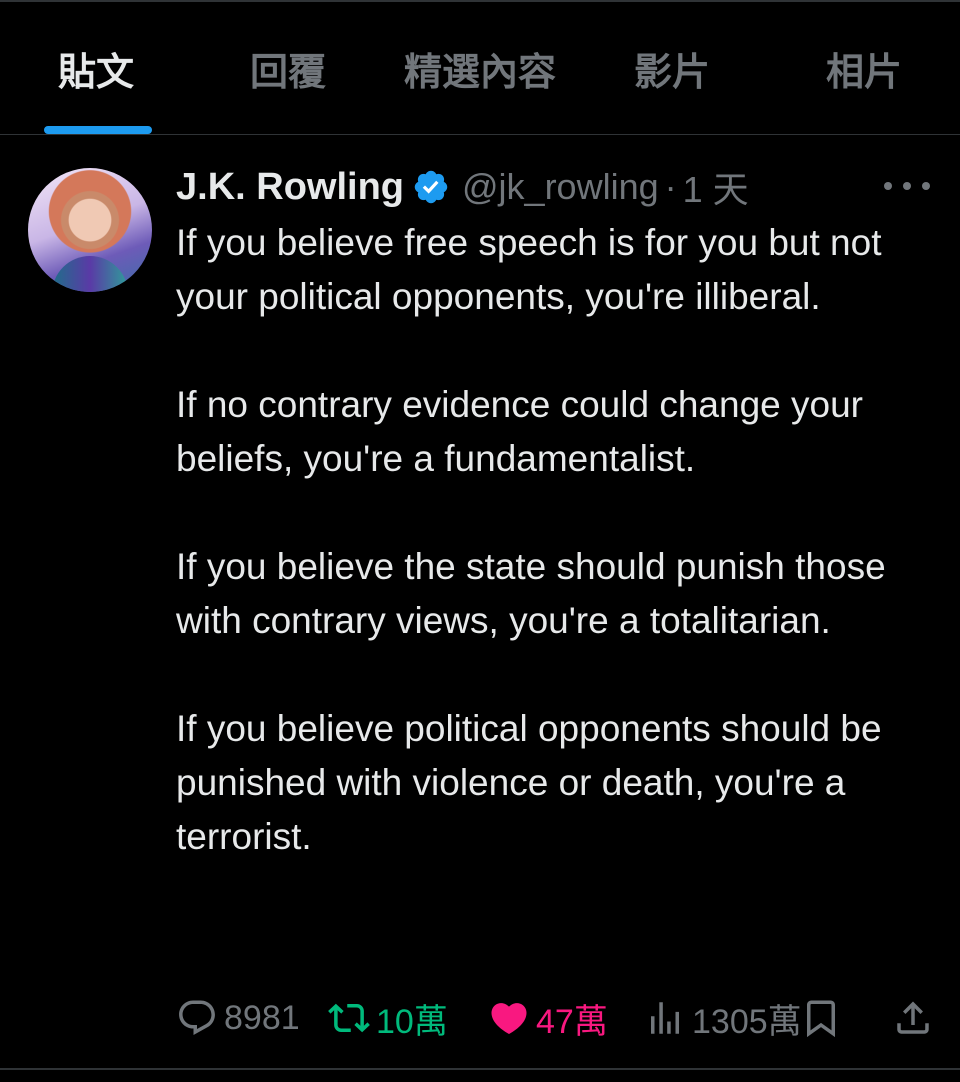 The height and width of the screenshot is (1082, 960). I want to click on reply-count: 8981, so click(262, 1017).